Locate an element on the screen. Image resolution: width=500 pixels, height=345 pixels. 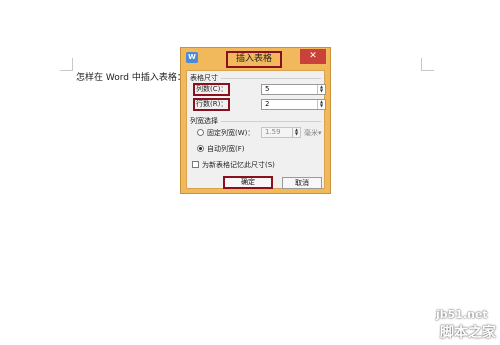
page-corner-mark-left is located at coordinates (66, 64).